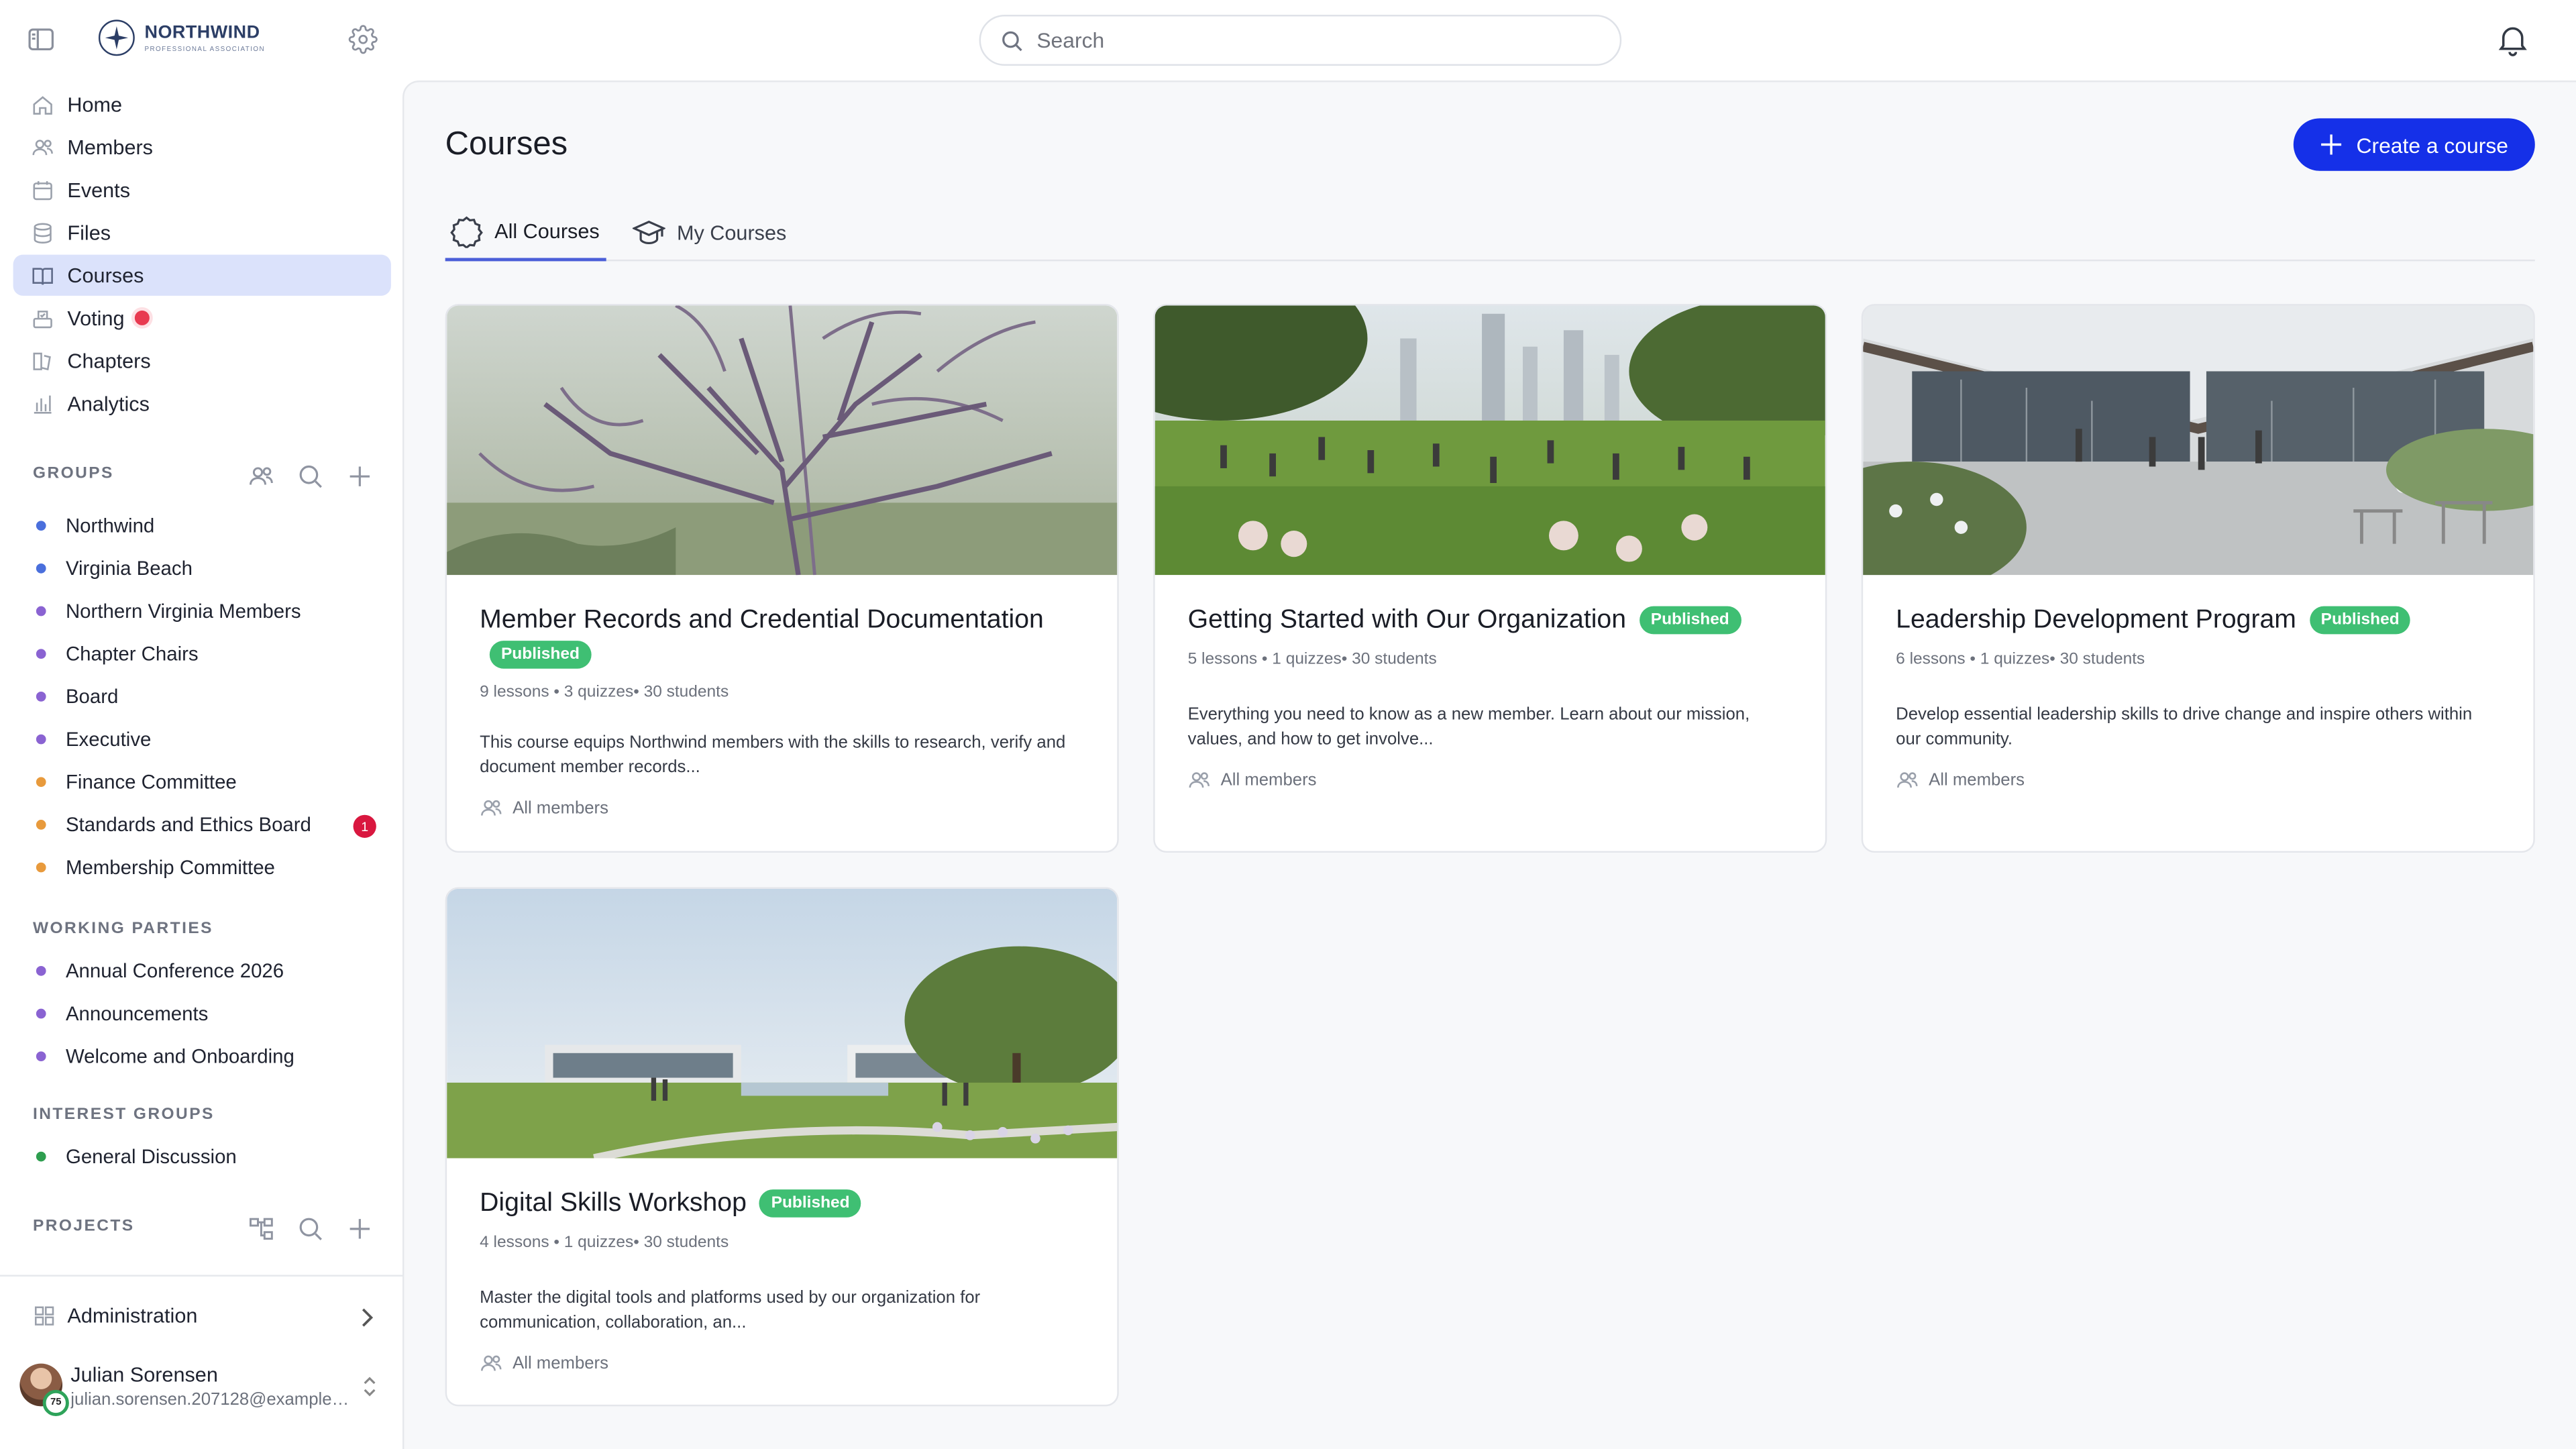 Image resolution: width=2576 pixels, height=1449 pixels. I want to click on group-item: Welcome and Onboarding, so click(165, 1056).